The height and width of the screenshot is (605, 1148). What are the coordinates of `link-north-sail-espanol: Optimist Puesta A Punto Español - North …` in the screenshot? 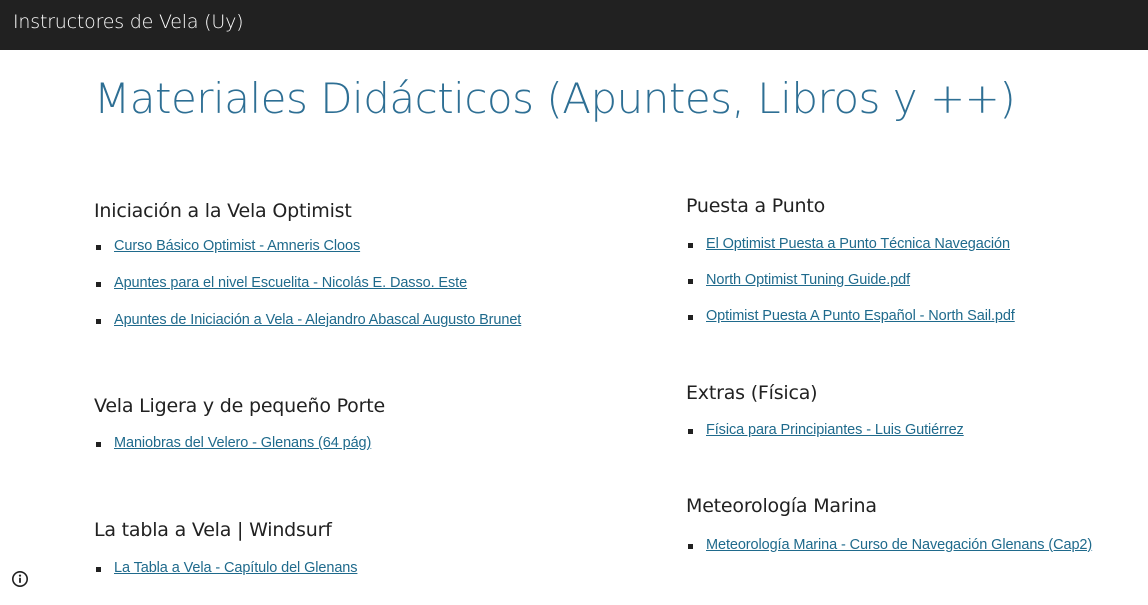 It's located at (860, 316).